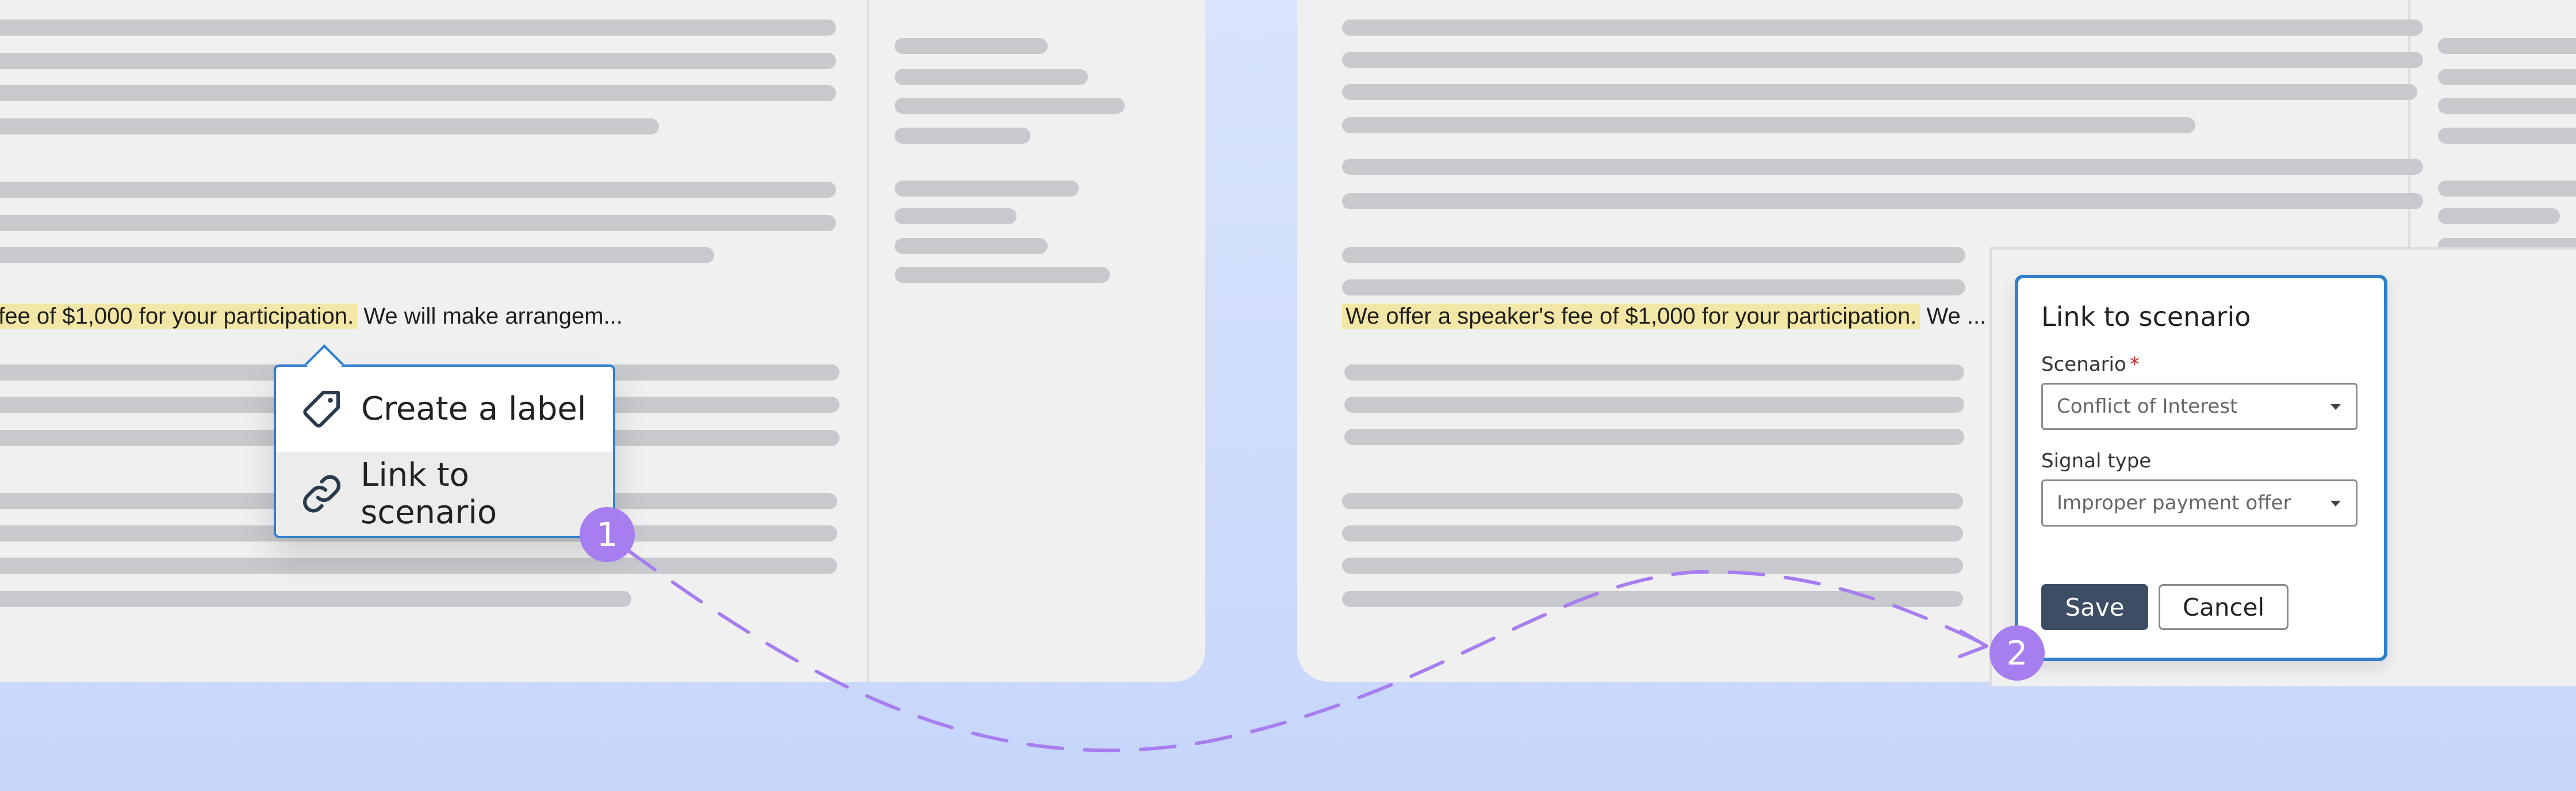  I want to click on scenario-select: Conflict of Interest, so click(2199, 406).